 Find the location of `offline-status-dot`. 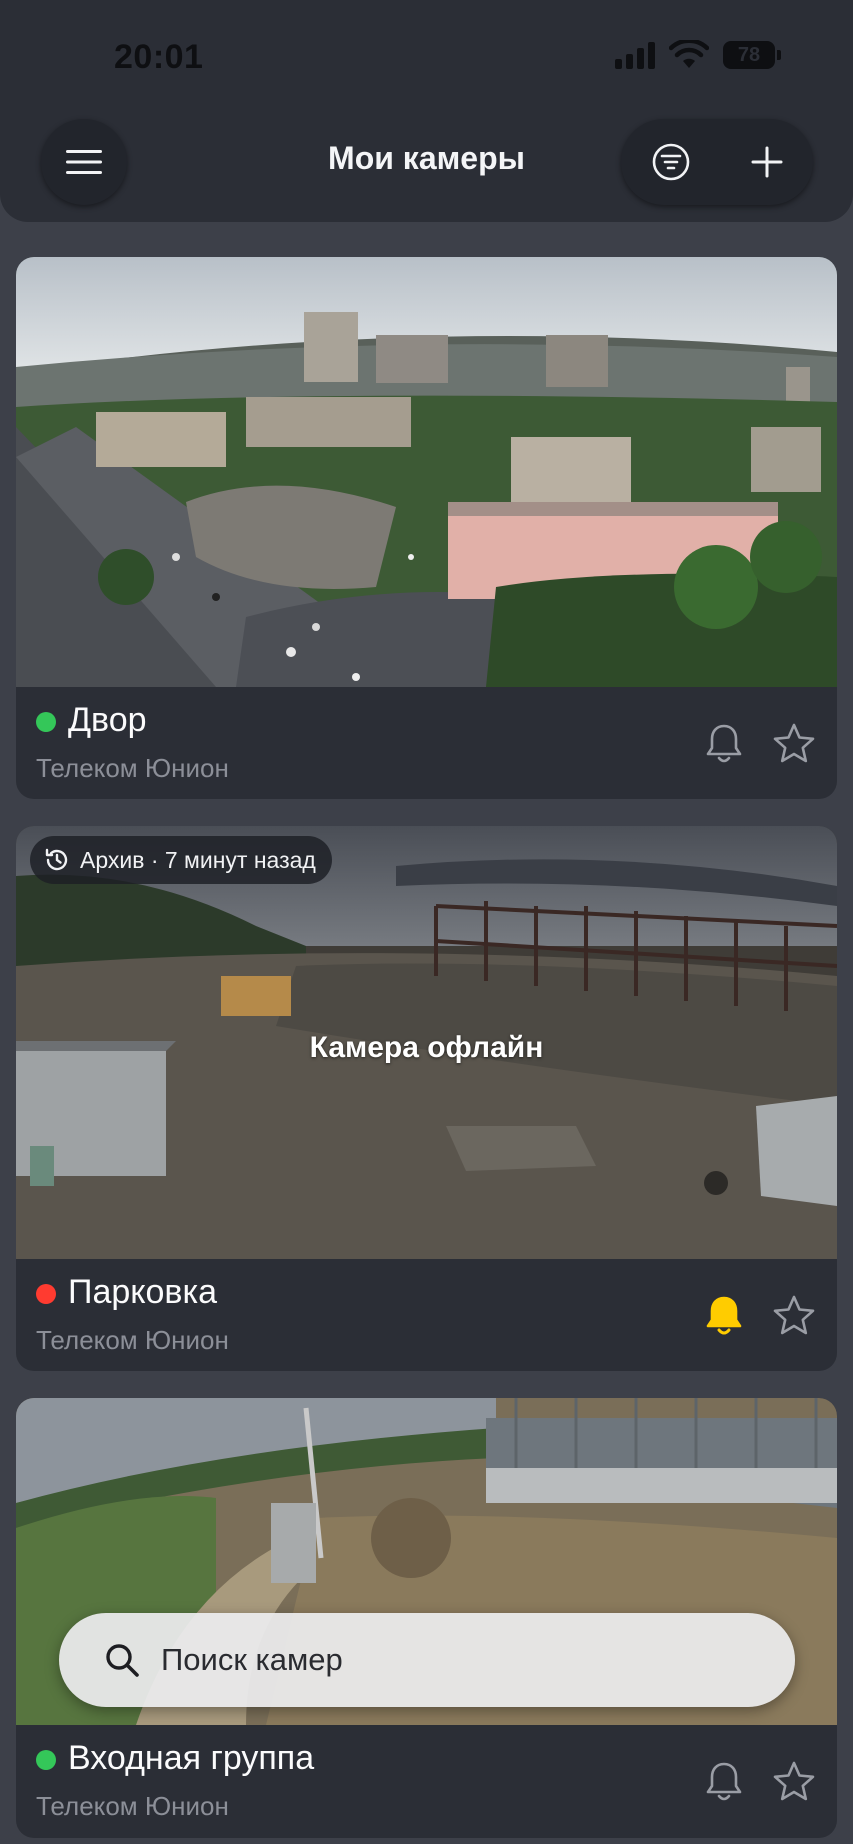

offline-status-dot is located at coordinates (46, 1294).